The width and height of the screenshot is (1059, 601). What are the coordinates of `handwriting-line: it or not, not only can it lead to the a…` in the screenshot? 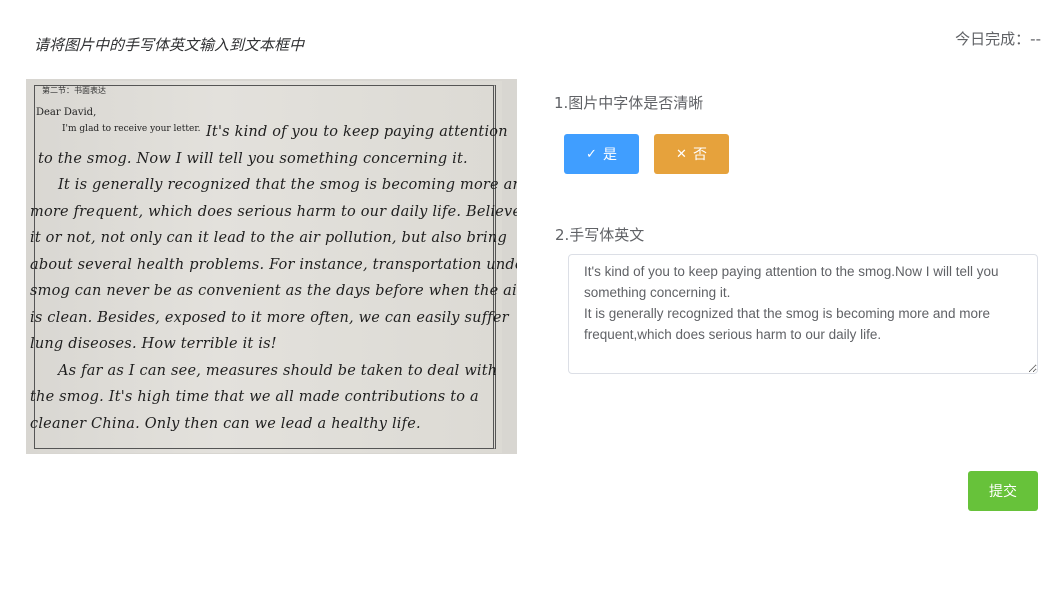 It's located at (268, 238).